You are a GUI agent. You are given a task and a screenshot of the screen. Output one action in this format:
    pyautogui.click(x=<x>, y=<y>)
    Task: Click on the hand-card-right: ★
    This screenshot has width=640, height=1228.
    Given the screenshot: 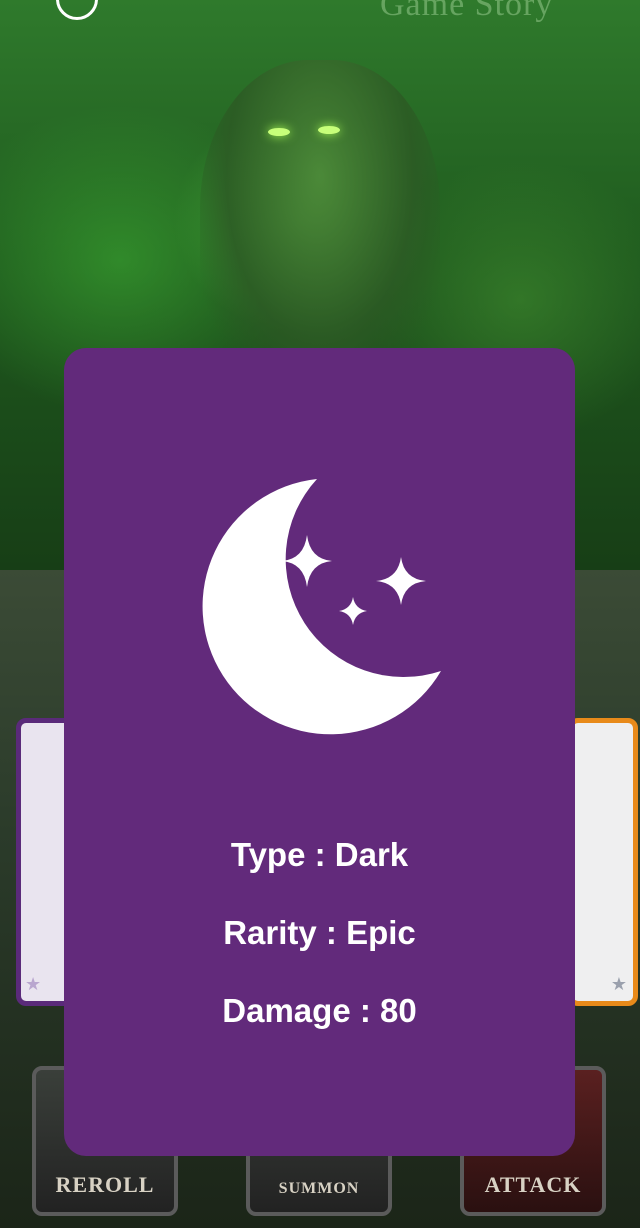 What is the action you would take?
    pyautogui.click(x=603, y=862)
    